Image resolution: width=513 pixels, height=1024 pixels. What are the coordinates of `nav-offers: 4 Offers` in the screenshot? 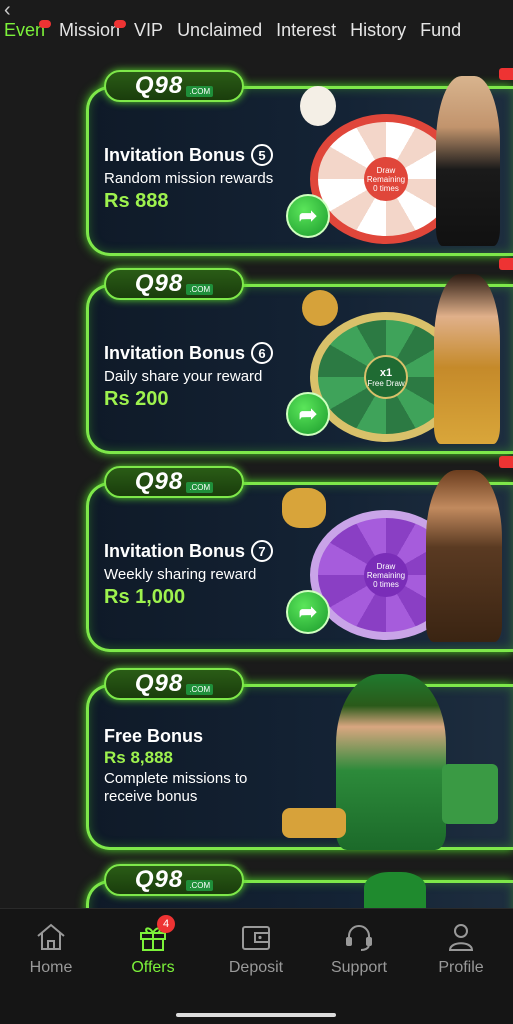 It's located at (153, 946).